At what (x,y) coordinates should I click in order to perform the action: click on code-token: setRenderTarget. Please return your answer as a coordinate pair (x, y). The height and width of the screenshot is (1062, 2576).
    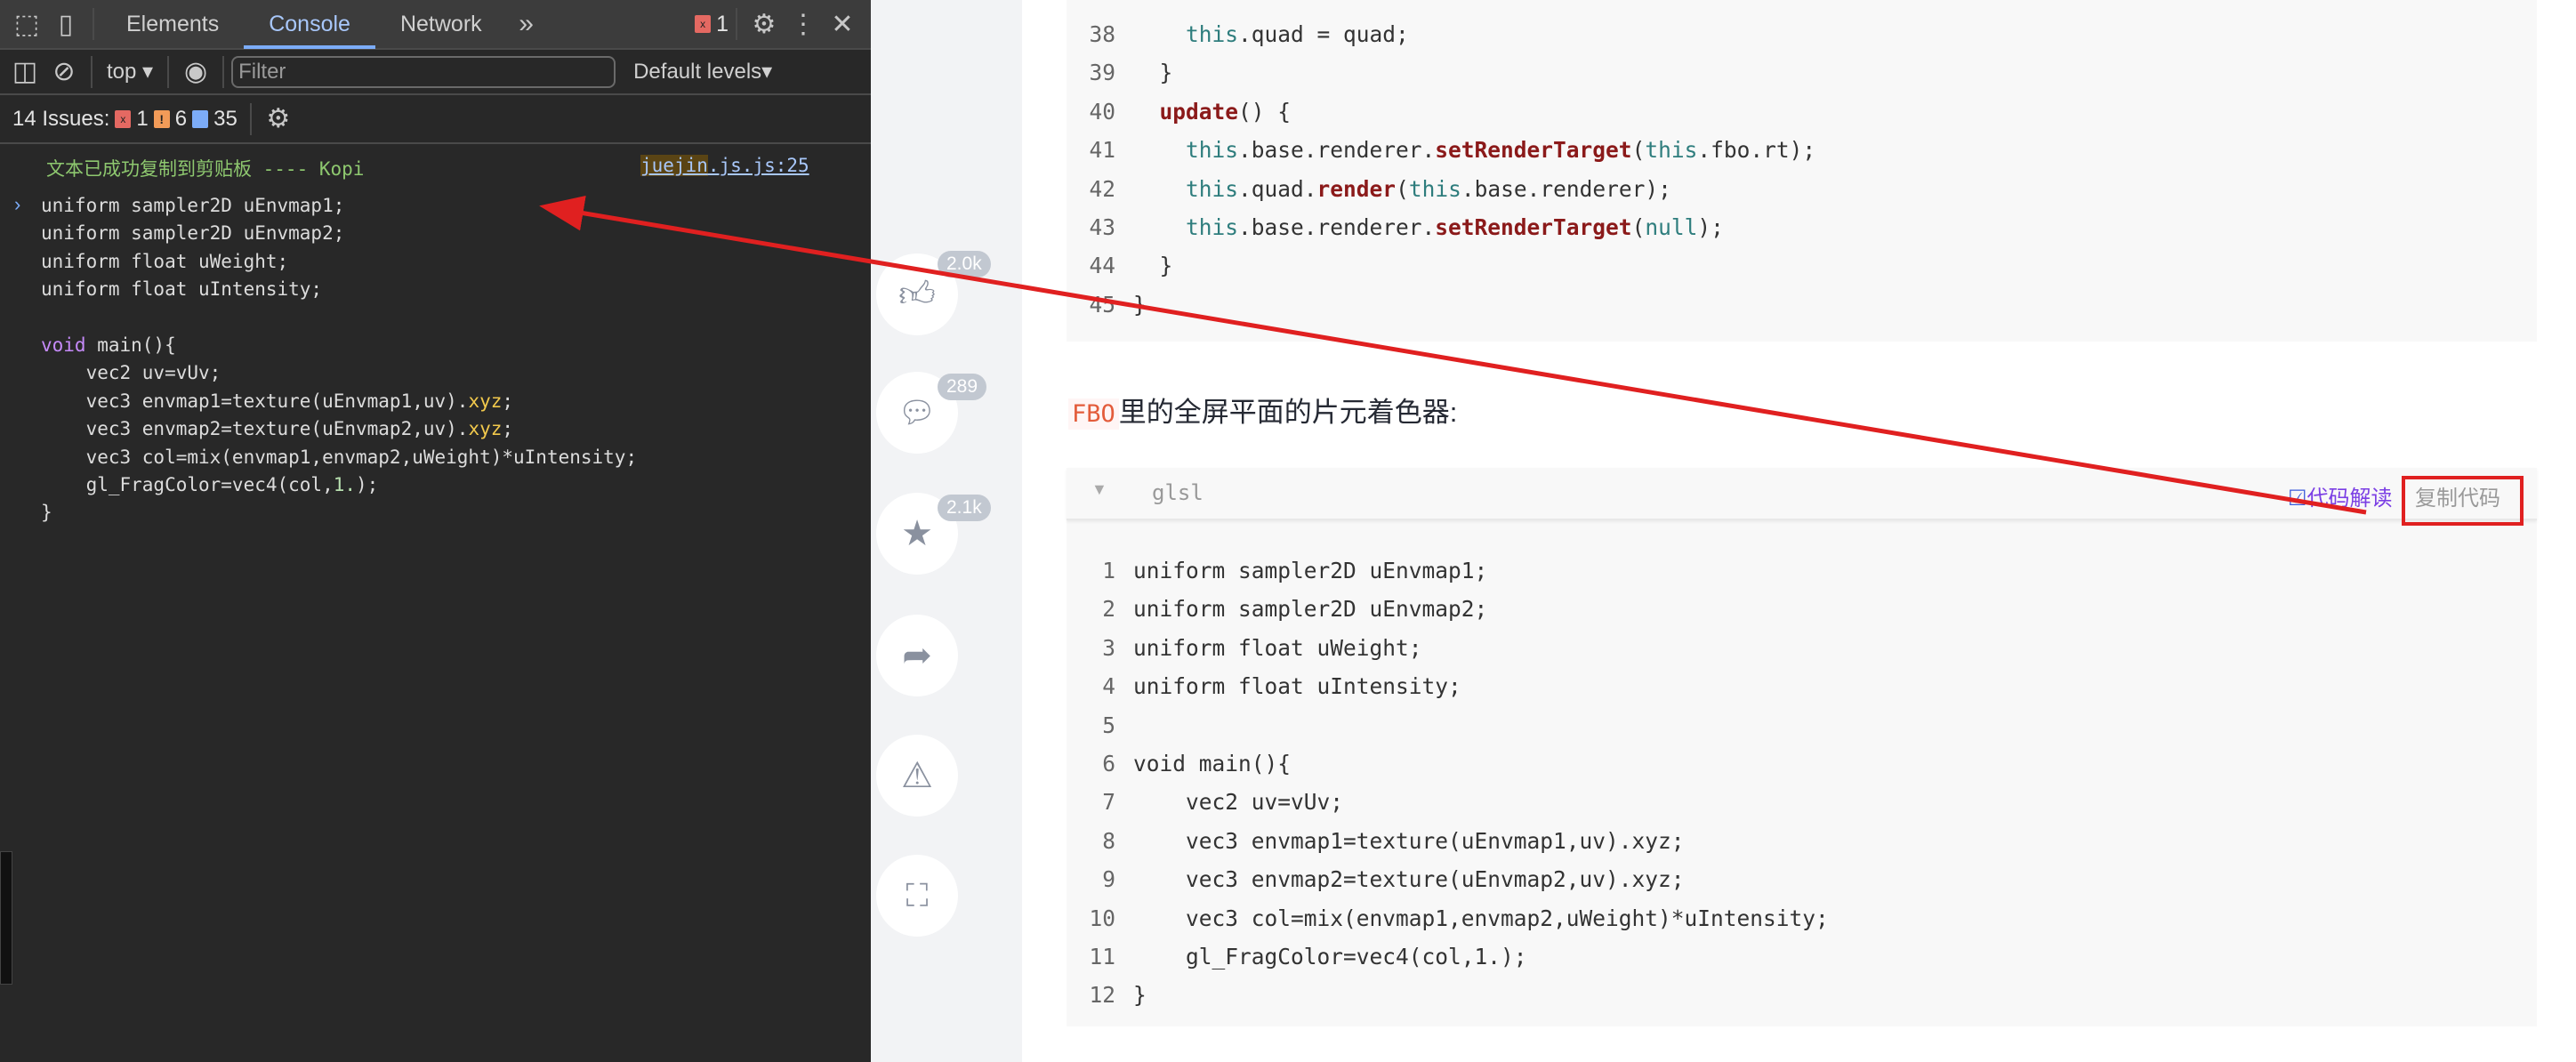
    Looking at the image, I should click on (1533, 226).